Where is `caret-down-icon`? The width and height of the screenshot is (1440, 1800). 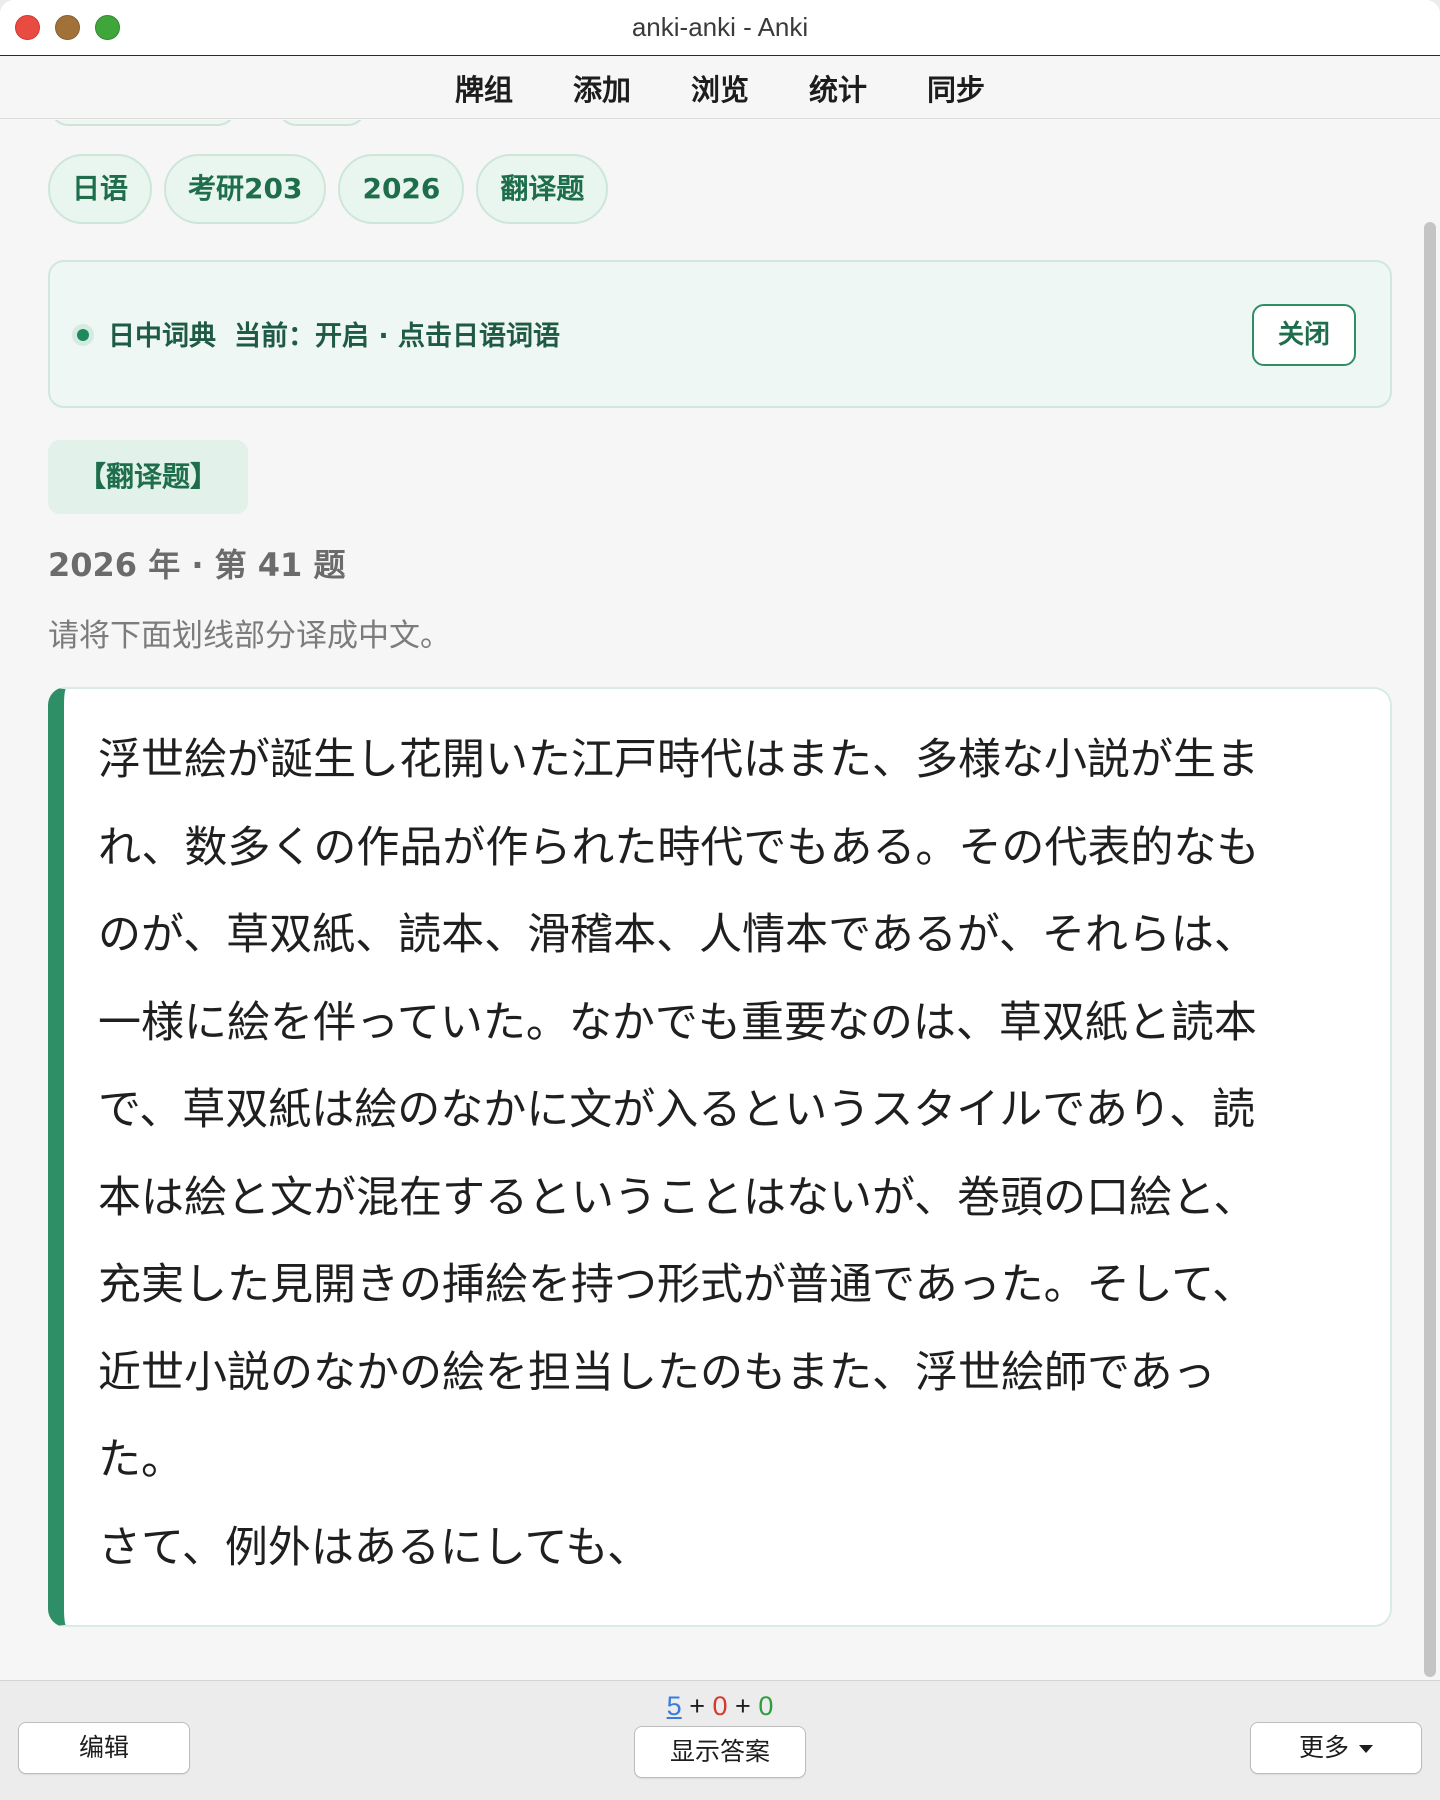
caret-down-icon is located at coordinates (1366, 1749).